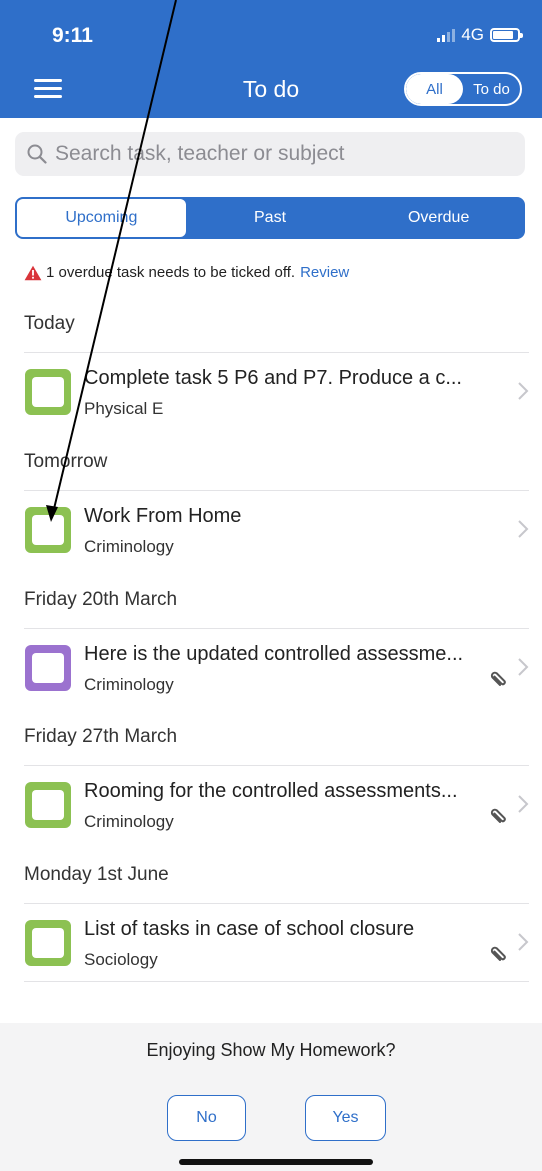 This screenshot has height=1171, width=542. Describe the element at coordinates (276, 529) in the screenshot. I see `task-row: Work From Home Criminology` at that location.